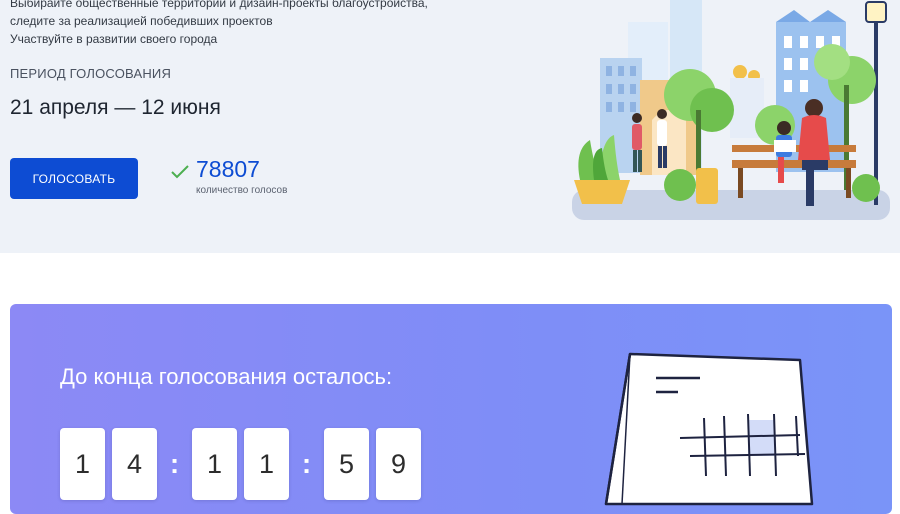  I want to click on votes-count-label: количество голосов, so click(242, 190).